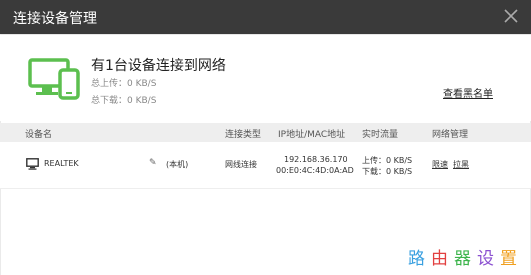  Describe the element at coordinates (442, 259) in the screenshot. I see `watermark-char: 由` at that location.